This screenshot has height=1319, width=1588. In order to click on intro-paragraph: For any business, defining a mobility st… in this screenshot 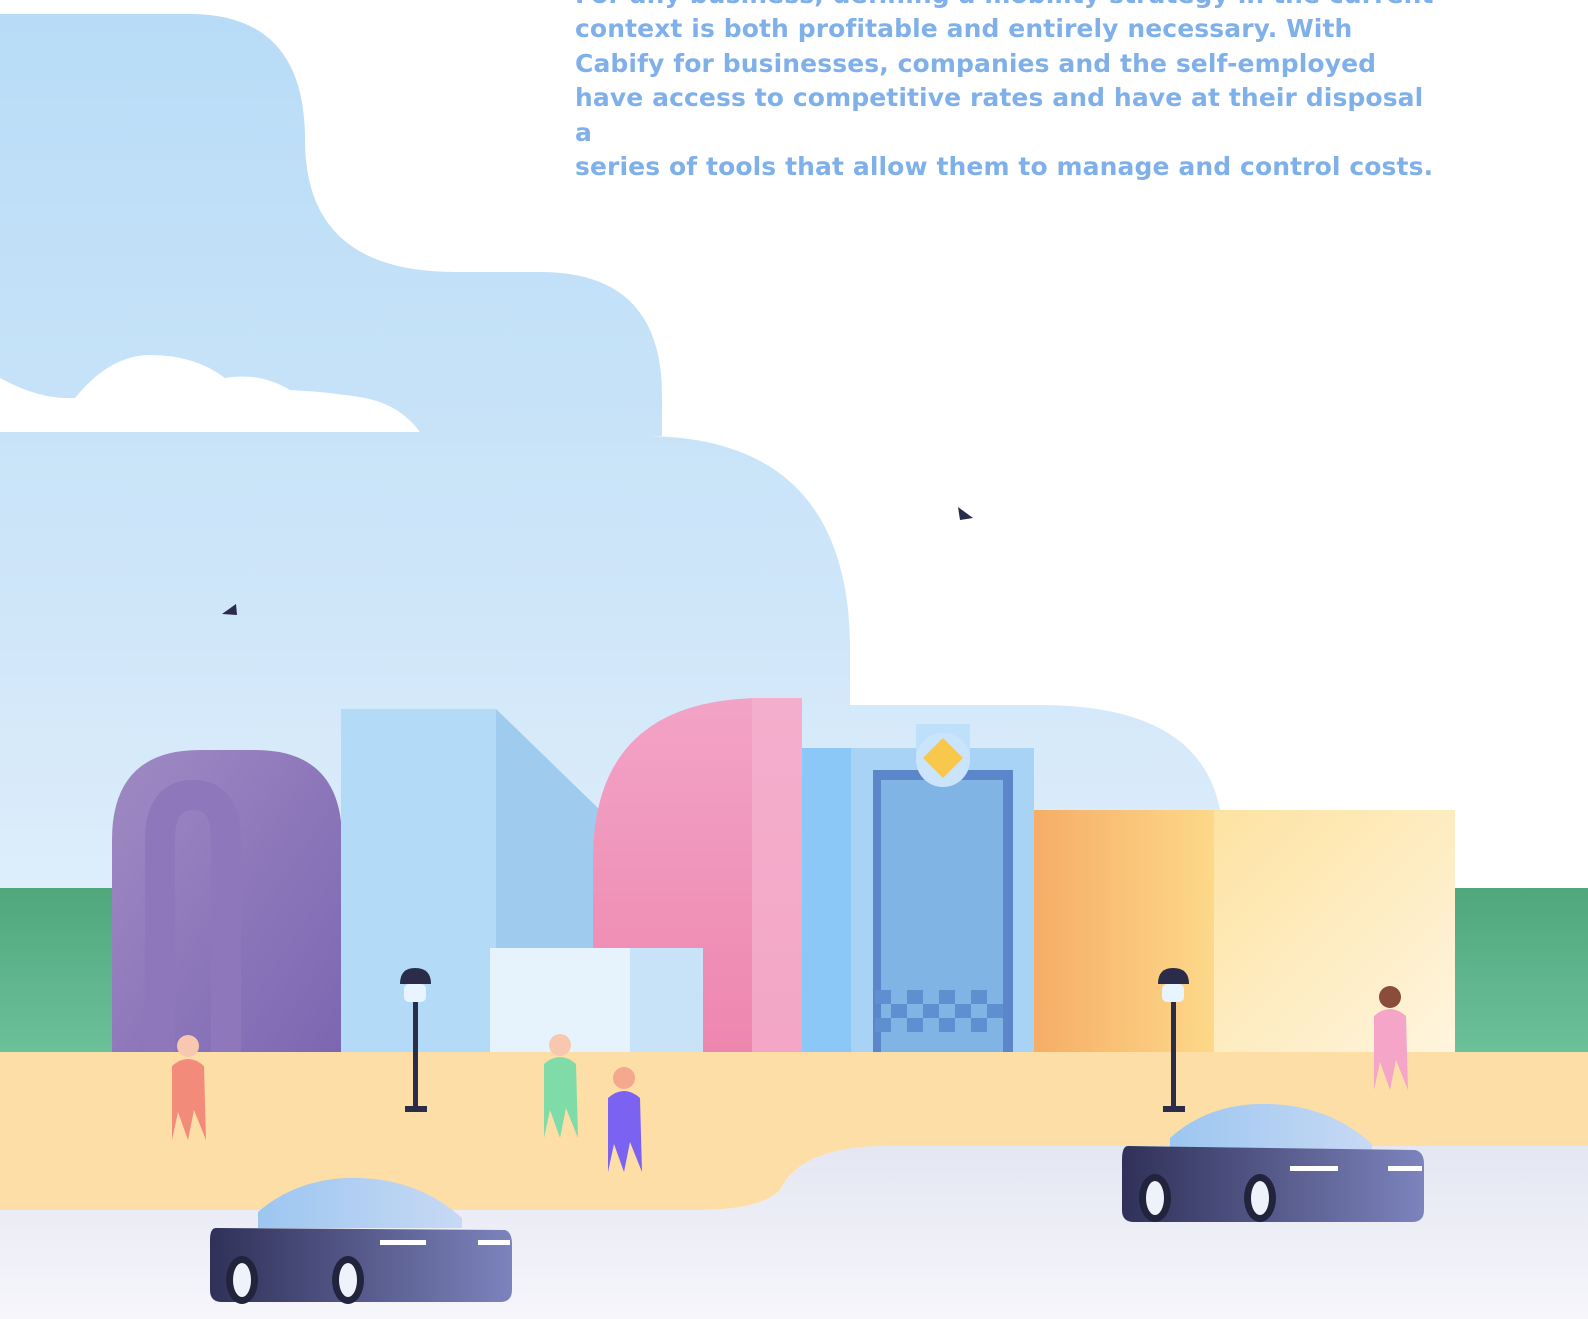, I will do `click(1005, 92)`.